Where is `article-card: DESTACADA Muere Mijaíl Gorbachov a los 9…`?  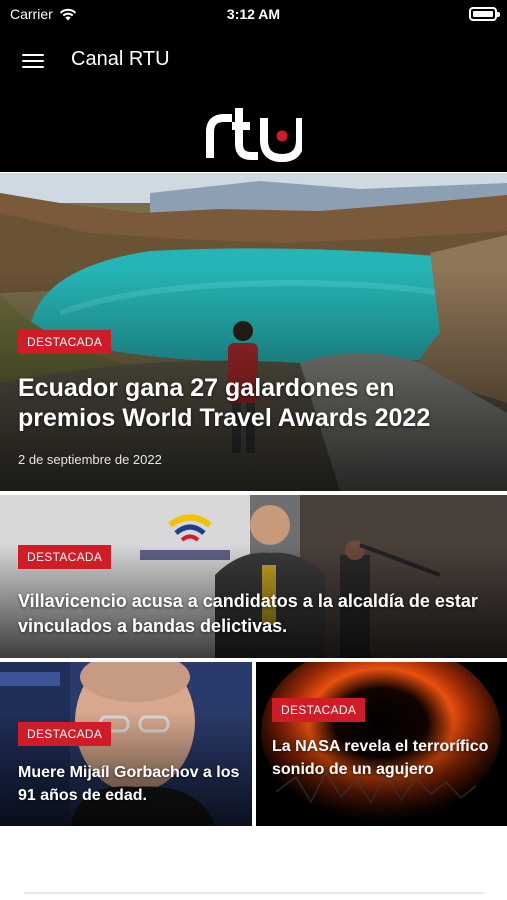
article-card: DESTACADA Muere Mijaíl Gorbachov a los 9… is located at coordinates (126, 744).